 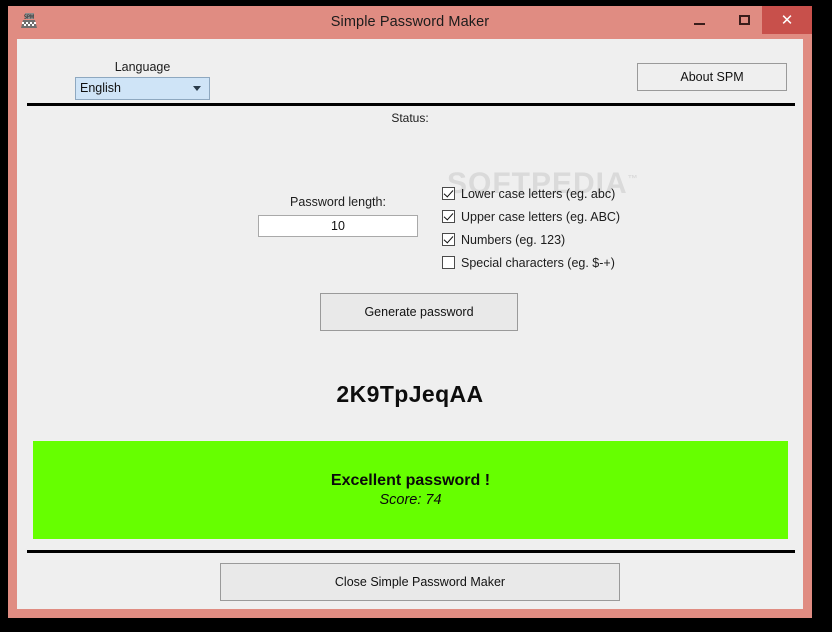 What do you see at coordinates (712, 77) in the screenshot?
I see `about-spm-button: About SPM` at bounding box center [712, 77].